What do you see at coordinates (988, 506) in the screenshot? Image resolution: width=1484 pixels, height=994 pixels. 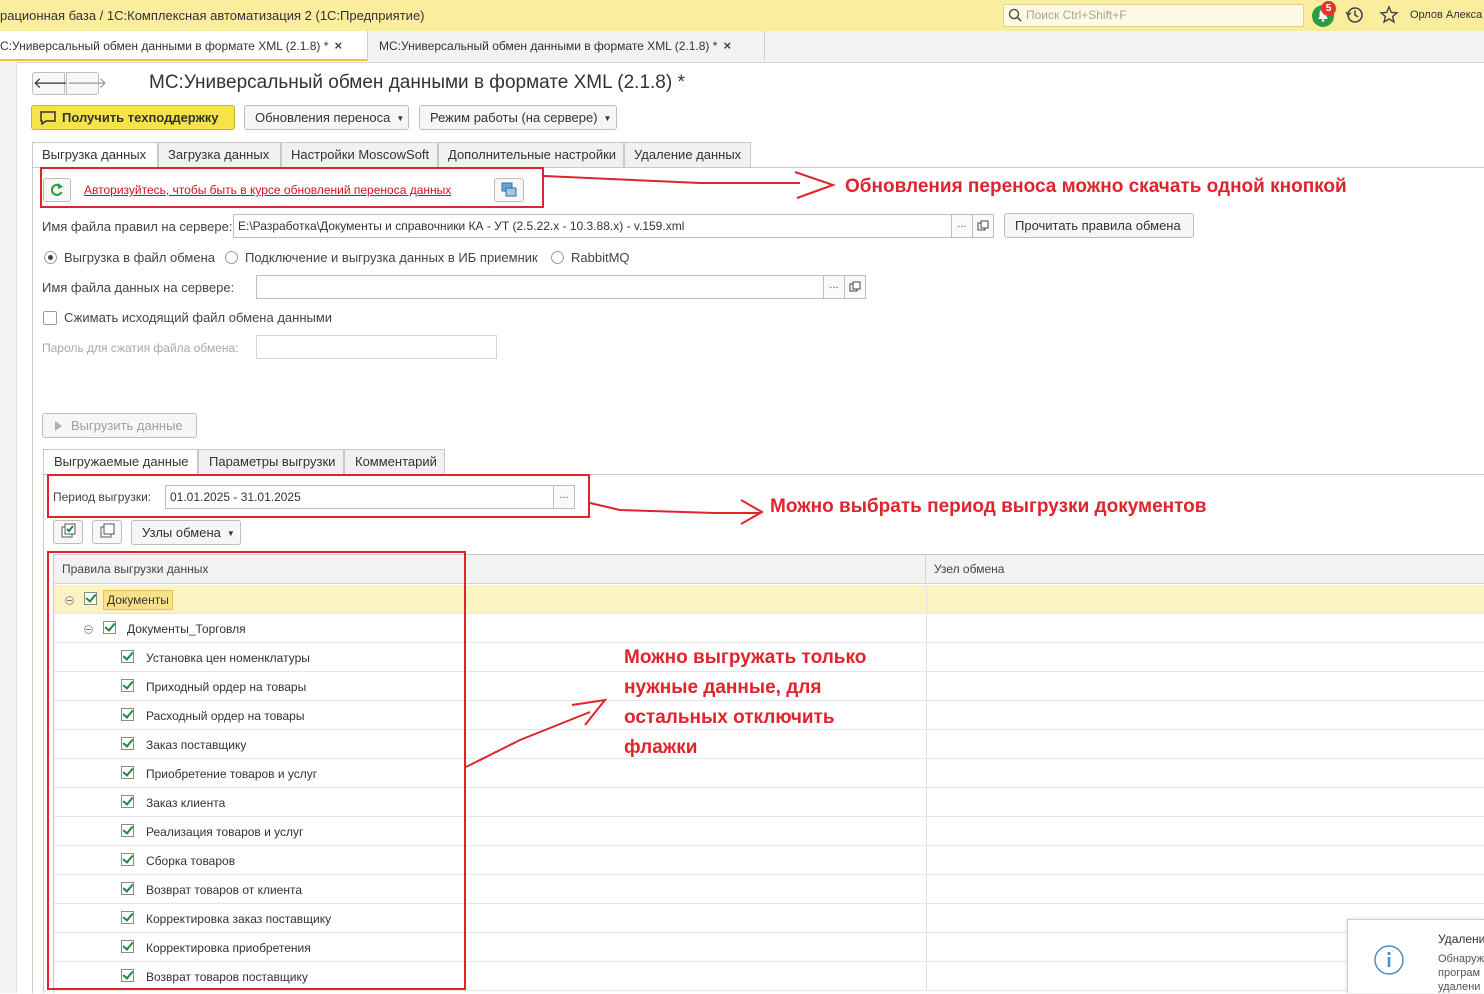 I see `annotation-period: Можно выбрать период выгрузки документов` at bounding box center [988, 506].